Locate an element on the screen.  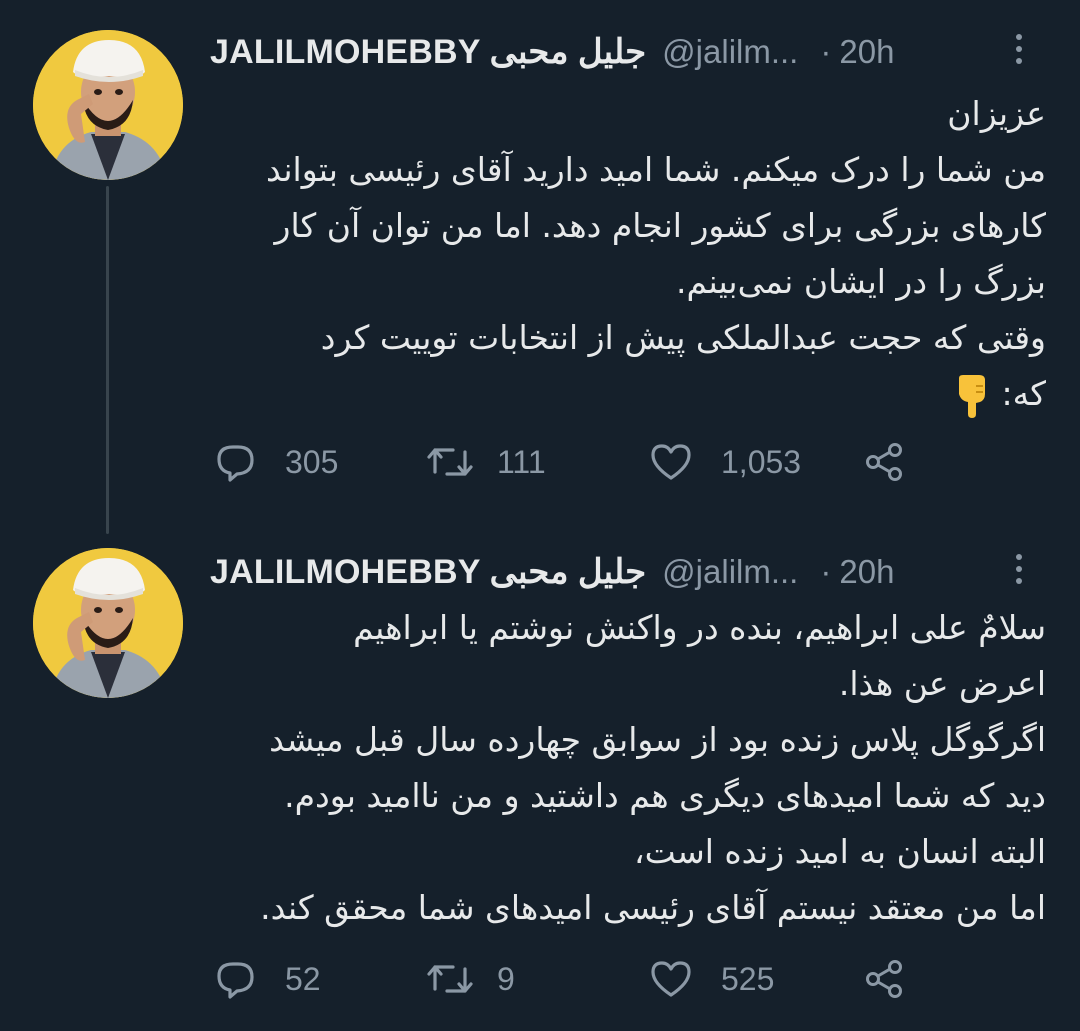
tweet-text-line: اعرض عن هذا. is located at coordinates (942, 683).